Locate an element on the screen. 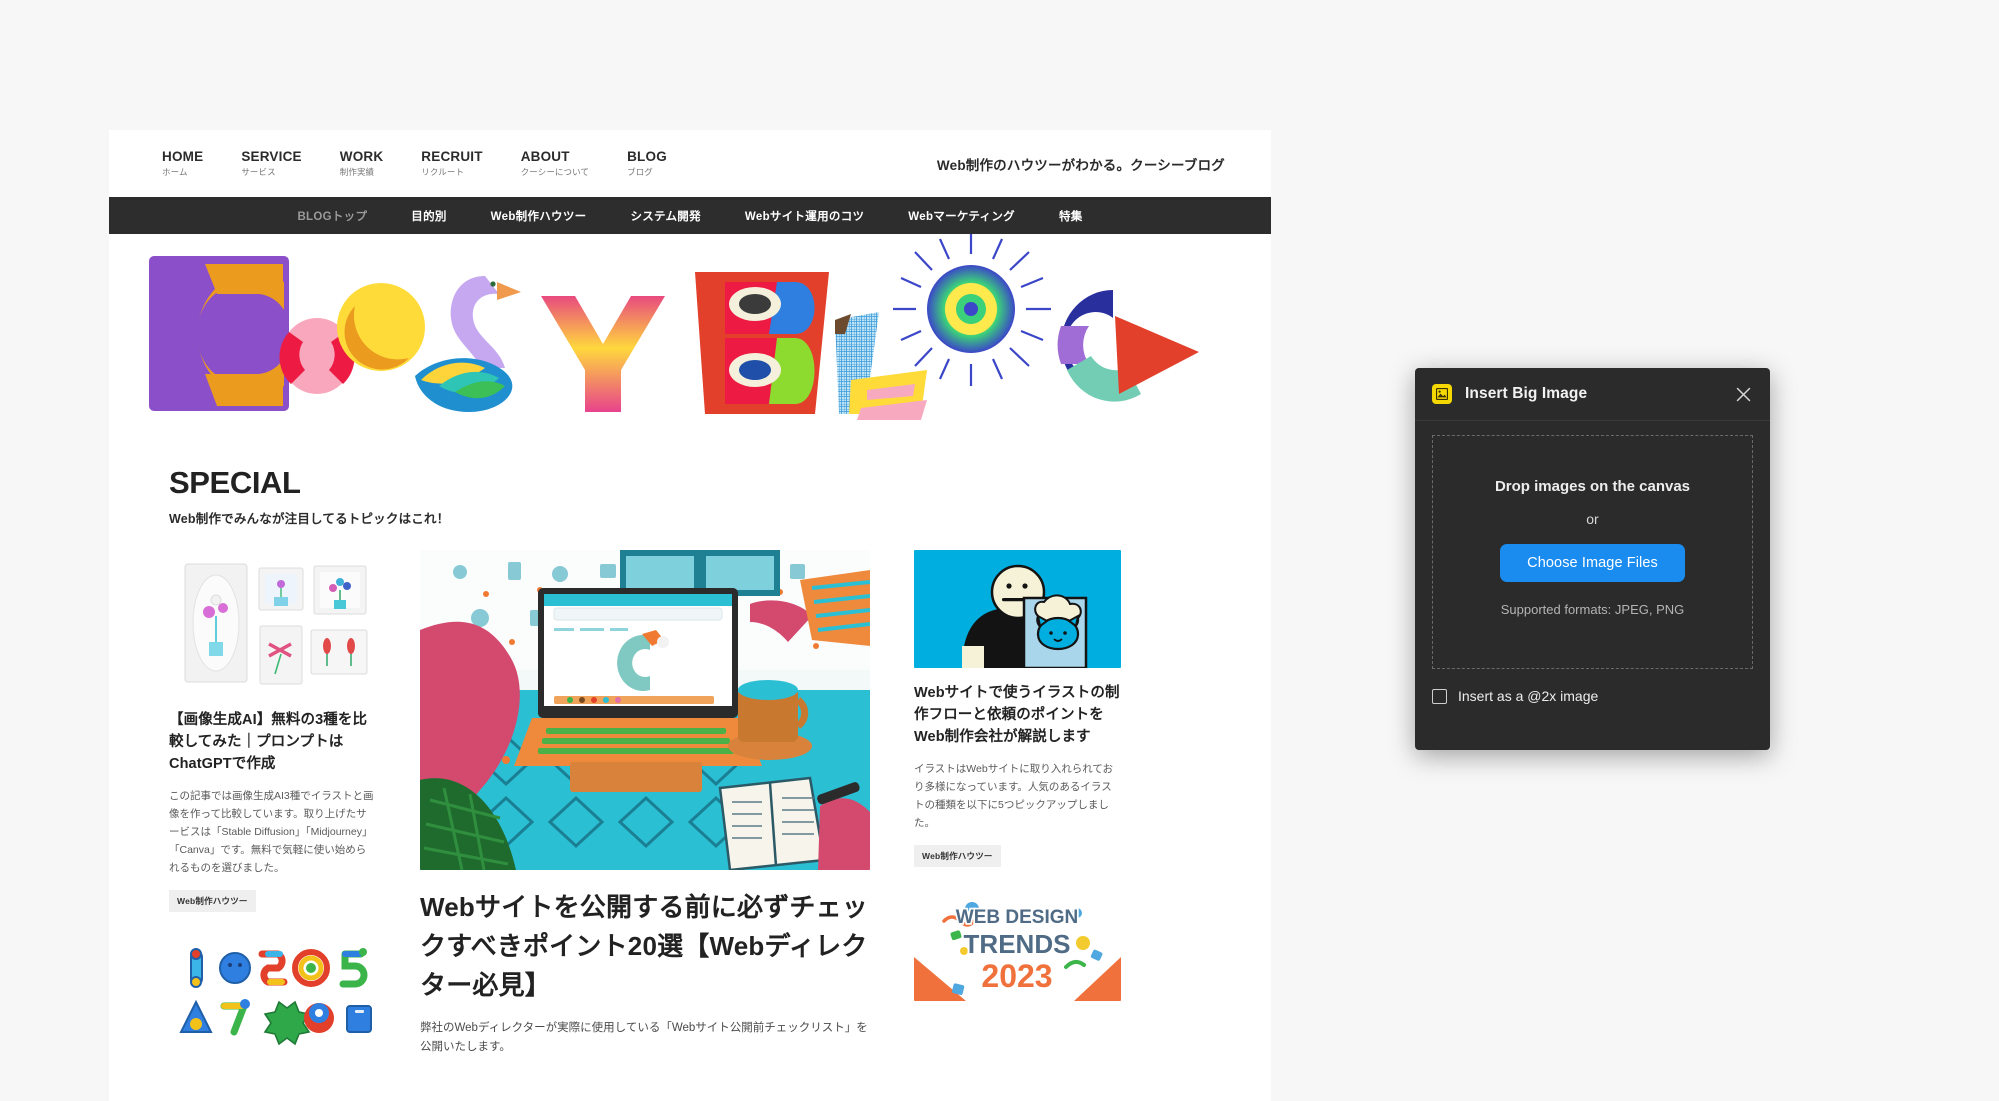 Image resolution: width=1999 pixels, height=1101 pixels. nav-item-blog: BLOG ブログ is located at coordinates (647, 162).